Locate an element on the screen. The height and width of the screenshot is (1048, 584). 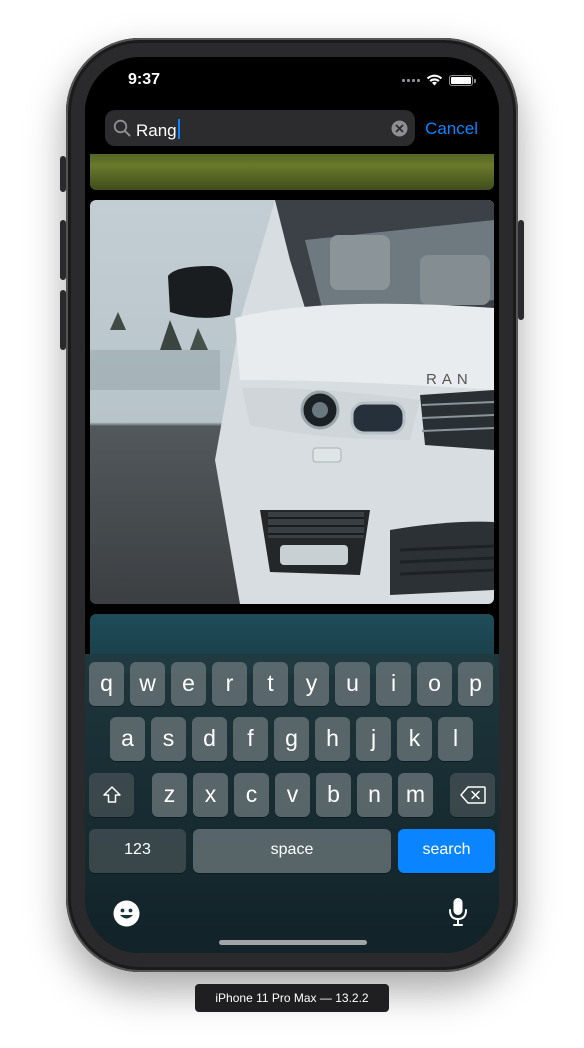
microphone-icon is located at coordinates (458, 912).